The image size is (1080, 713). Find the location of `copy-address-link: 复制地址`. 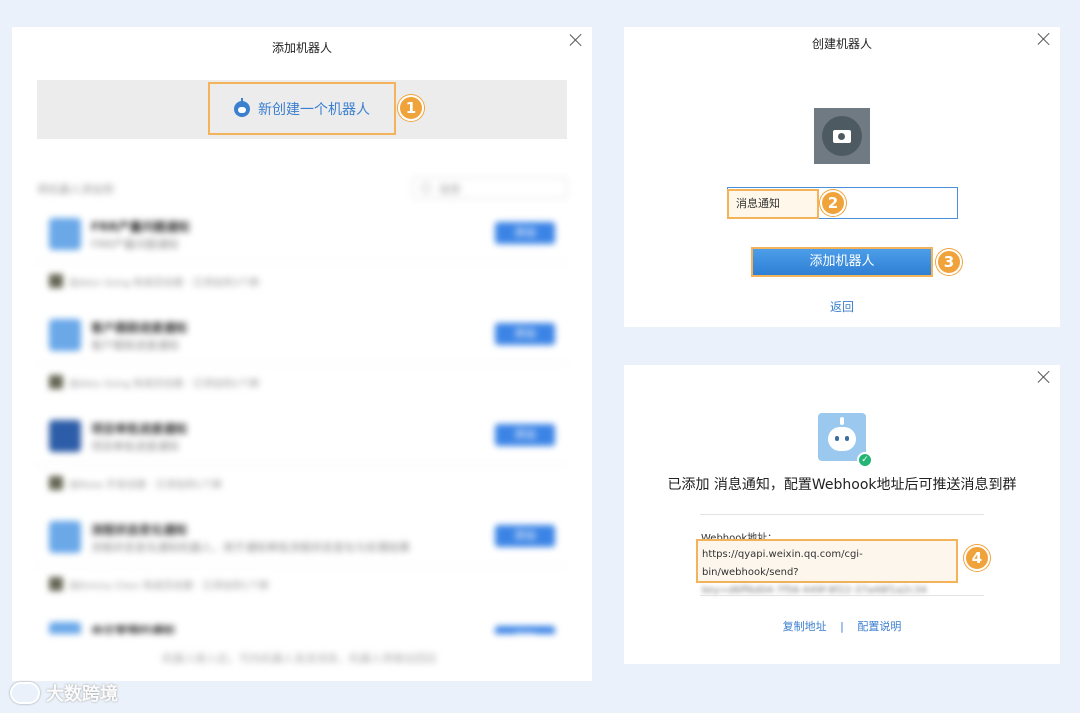

copy-address-link: 复制地址 is located at coordinates (805, 626).